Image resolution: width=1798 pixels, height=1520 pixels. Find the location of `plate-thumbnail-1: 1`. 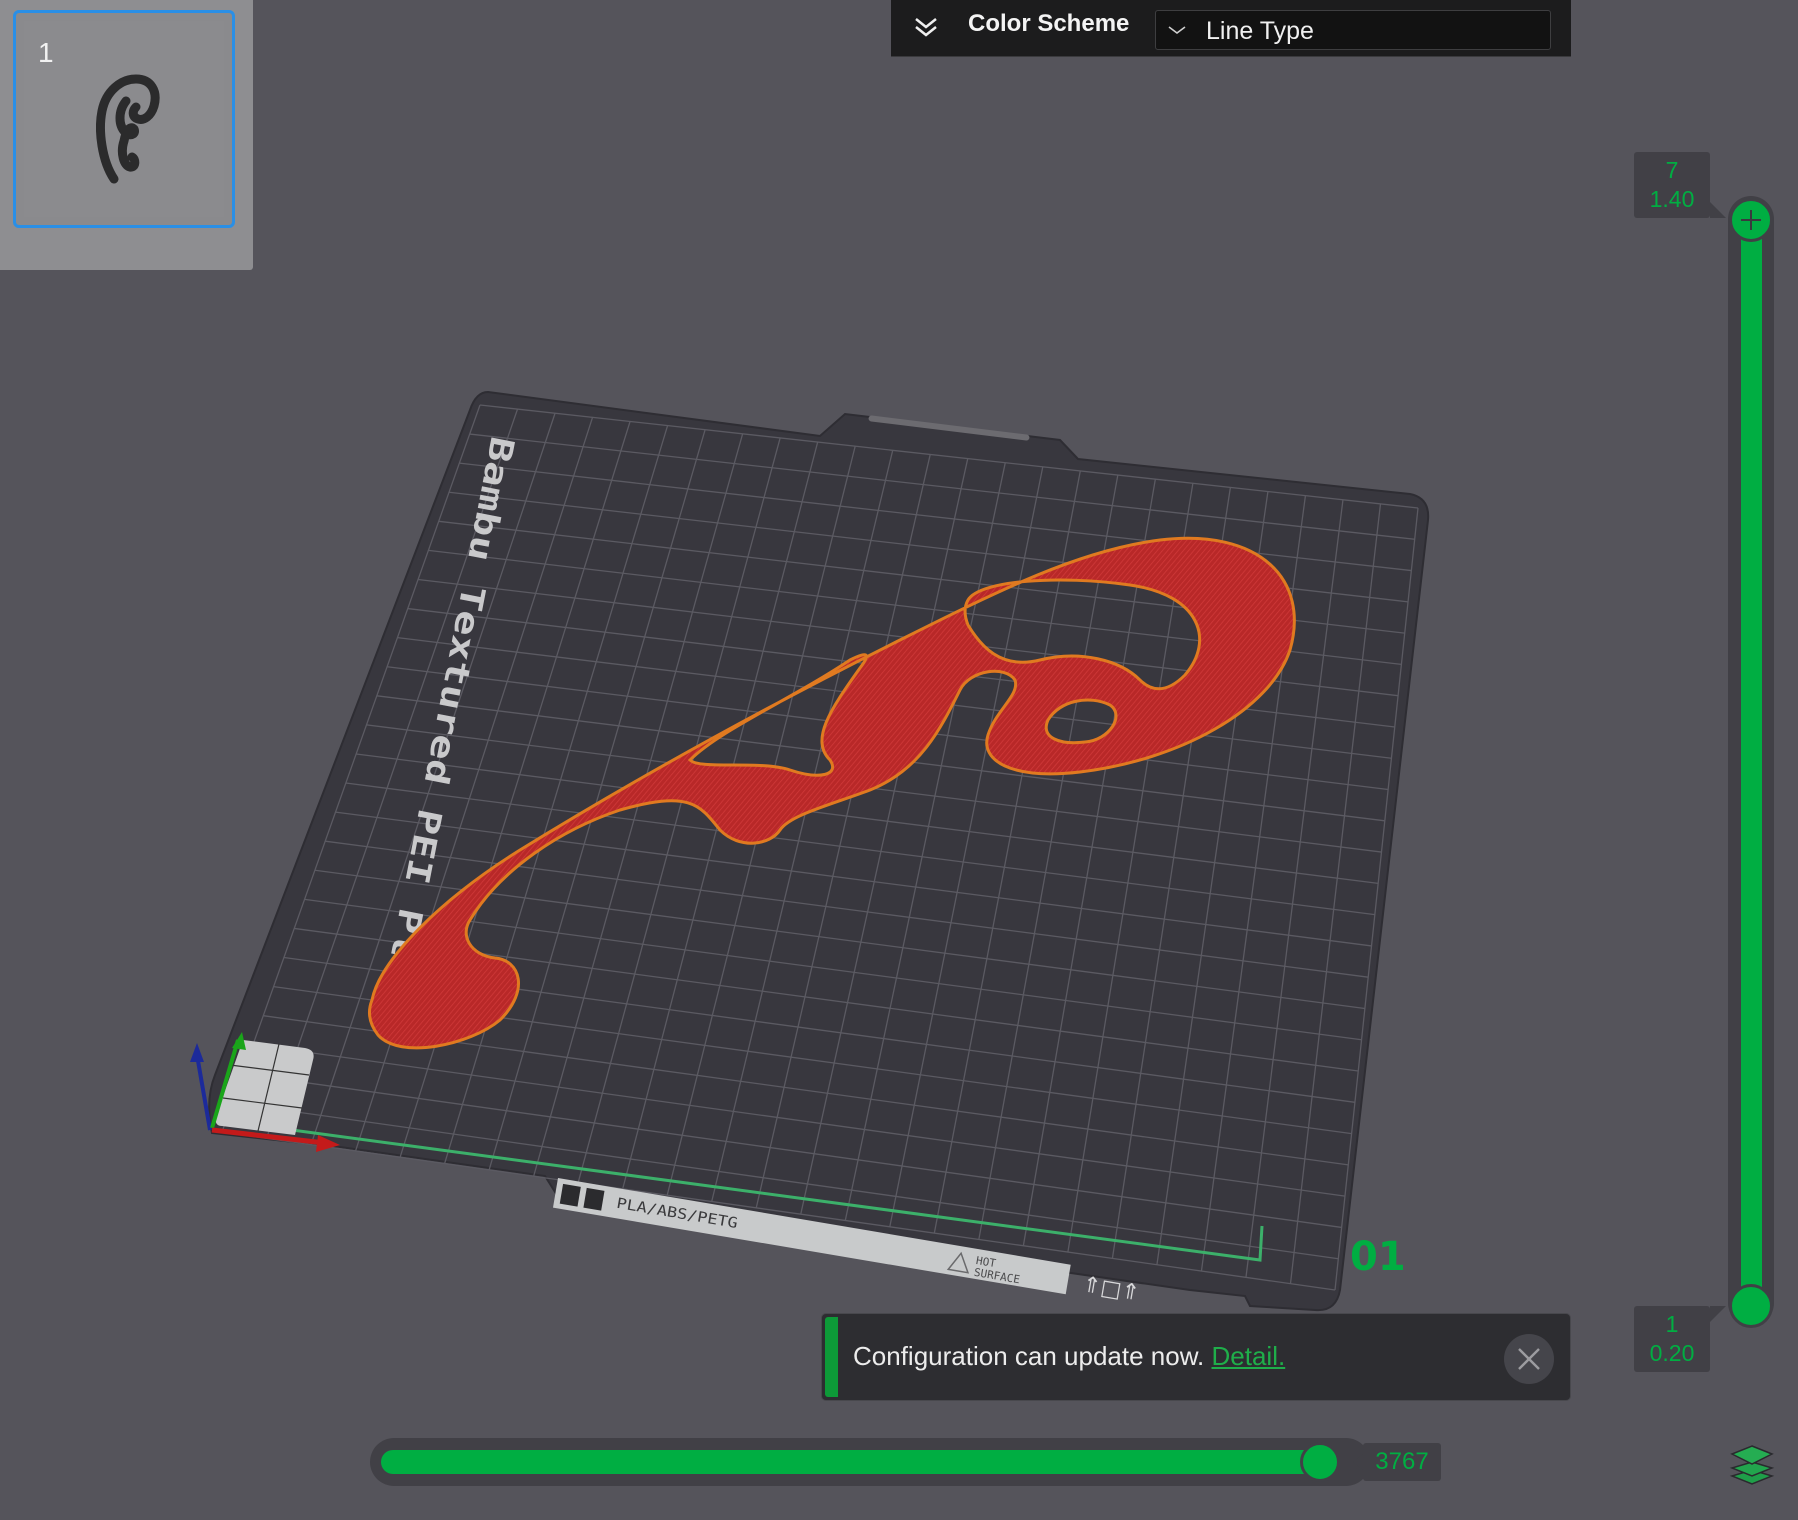

plate-thumbnail-1: 1 is located at coordinates (124, 119).